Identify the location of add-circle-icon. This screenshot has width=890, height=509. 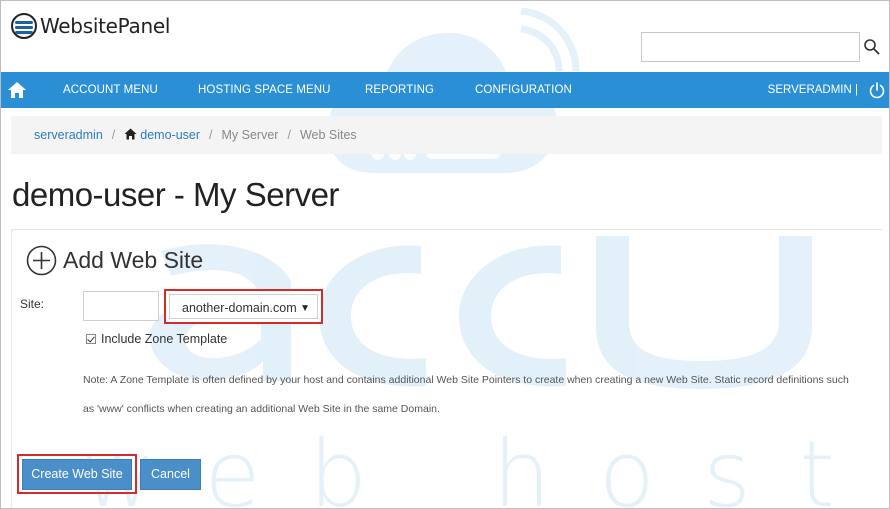
(41, 260).